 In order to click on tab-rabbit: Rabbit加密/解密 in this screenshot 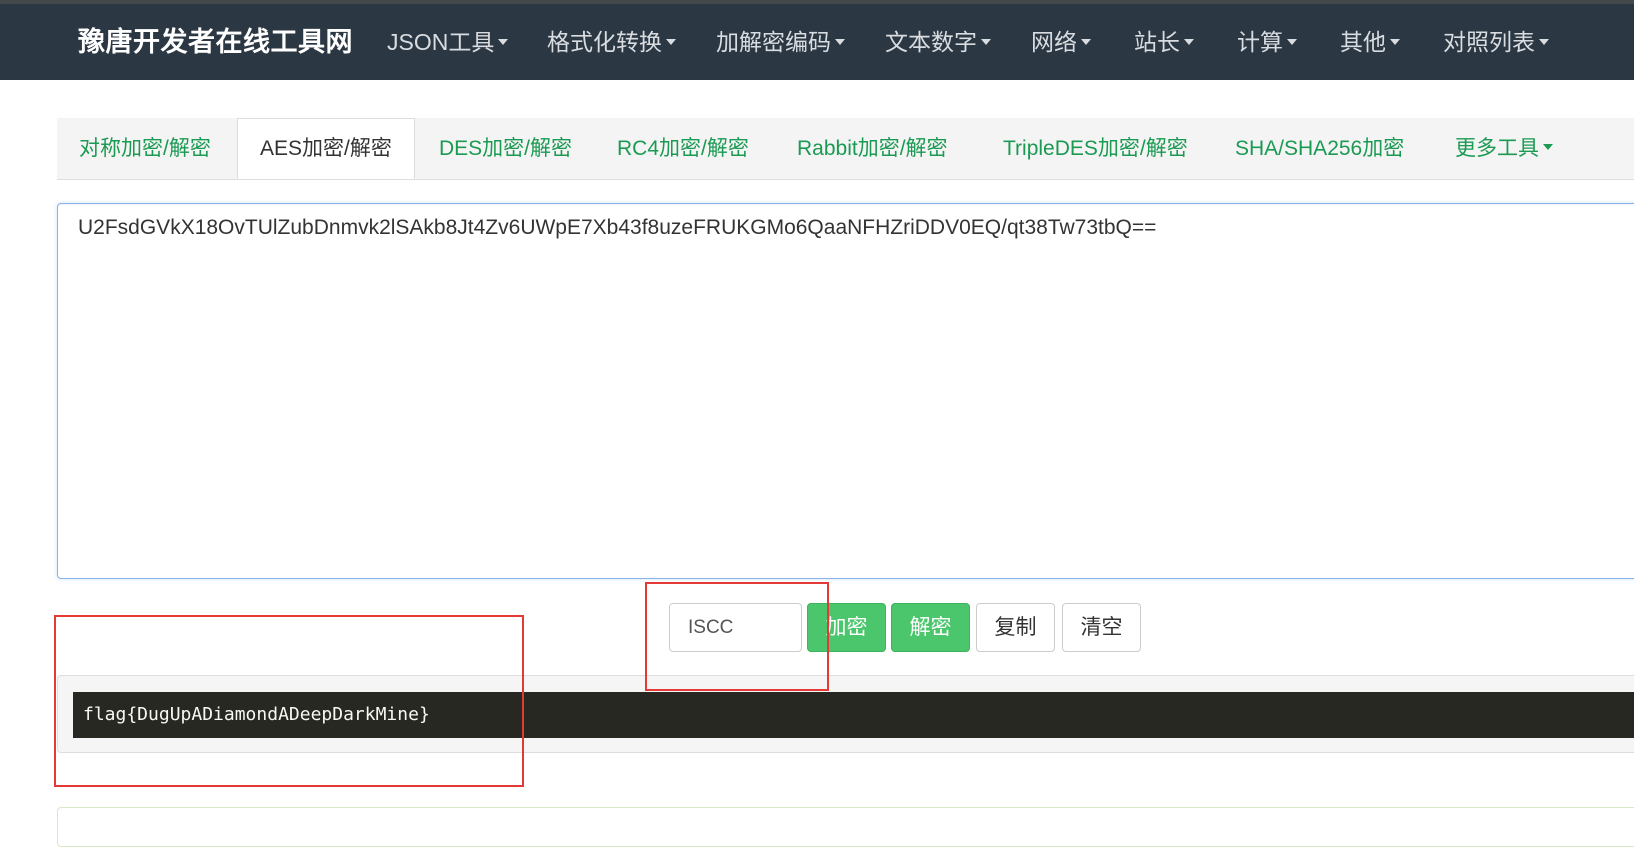, I will do `click(872, 148)`.